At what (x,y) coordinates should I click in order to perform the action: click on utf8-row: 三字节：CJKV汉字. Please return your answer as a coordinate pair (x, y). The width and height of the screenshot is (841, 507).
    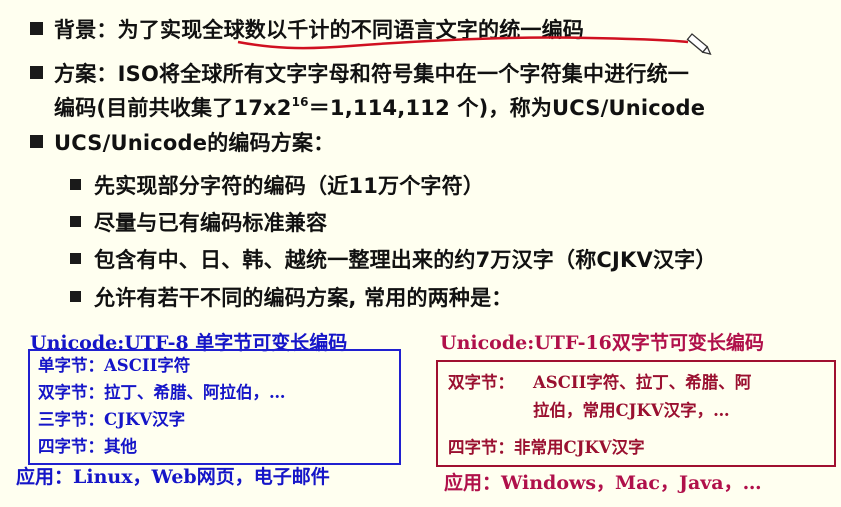
    Looking at the image, I should click on (111, 418).